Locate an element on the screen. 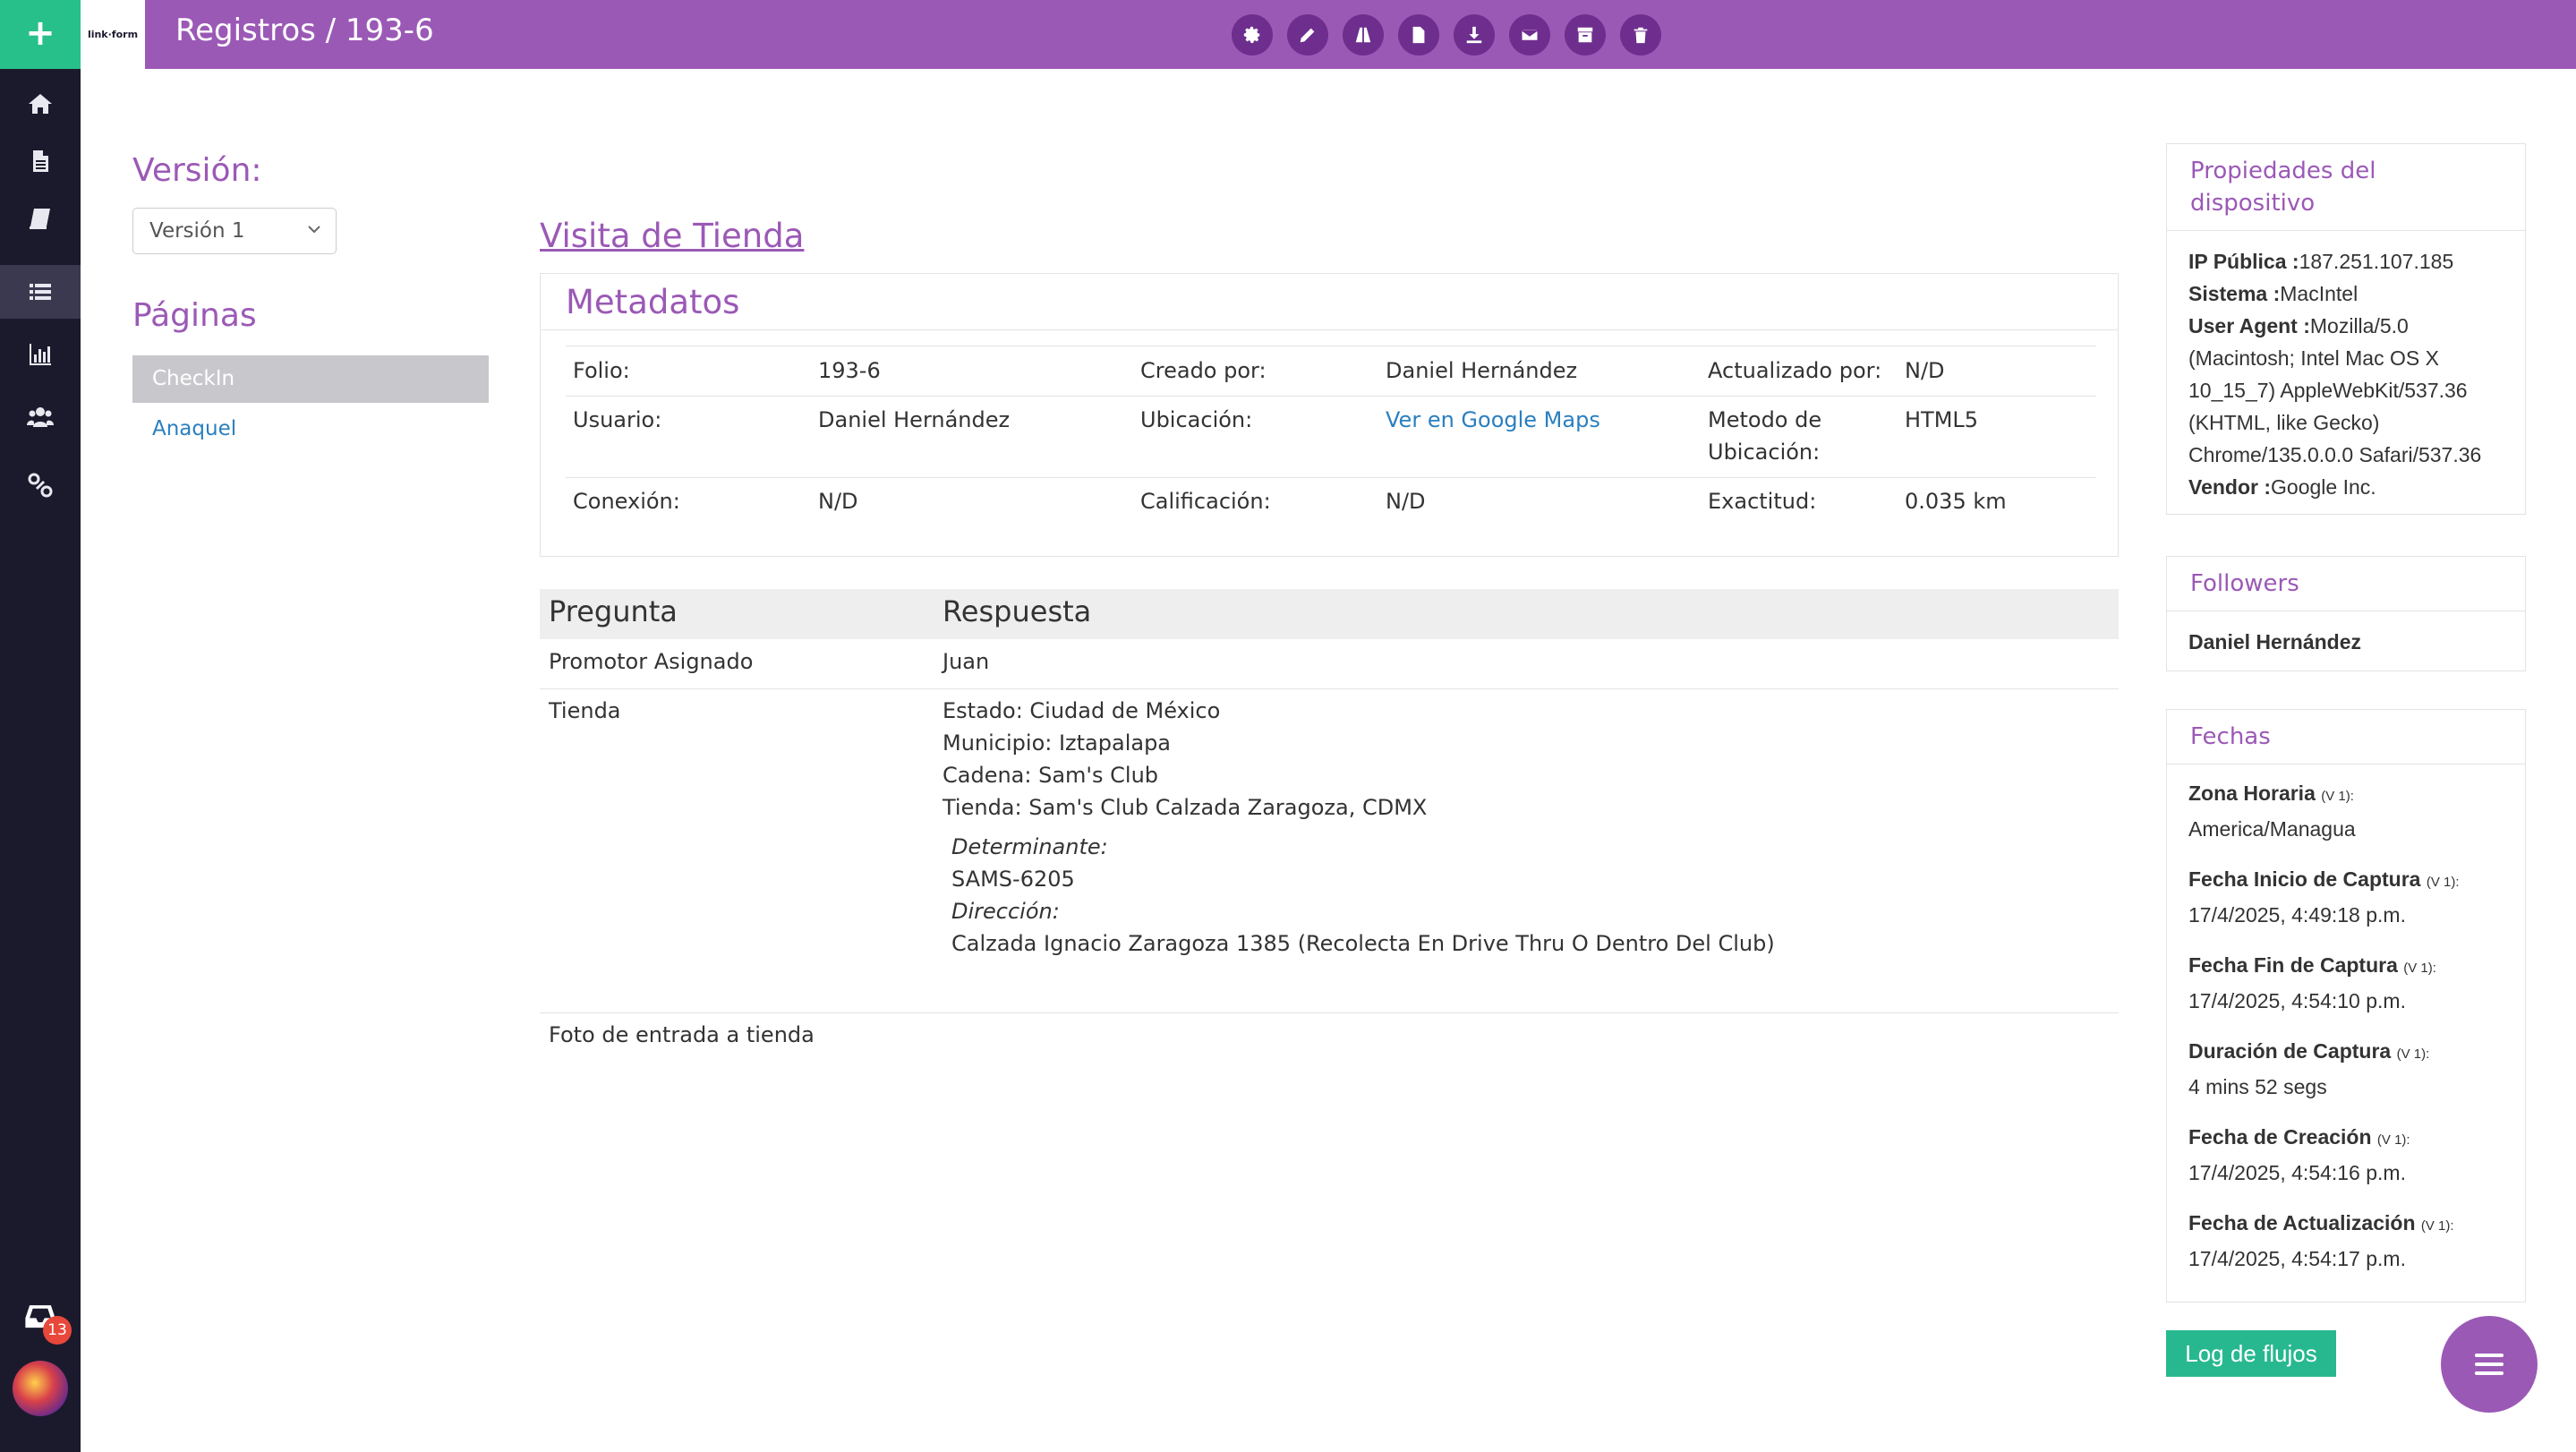 Image resolution: width=2576 pixels, height=1452 pixels. edit-button is located at coordinates (1307, 35).